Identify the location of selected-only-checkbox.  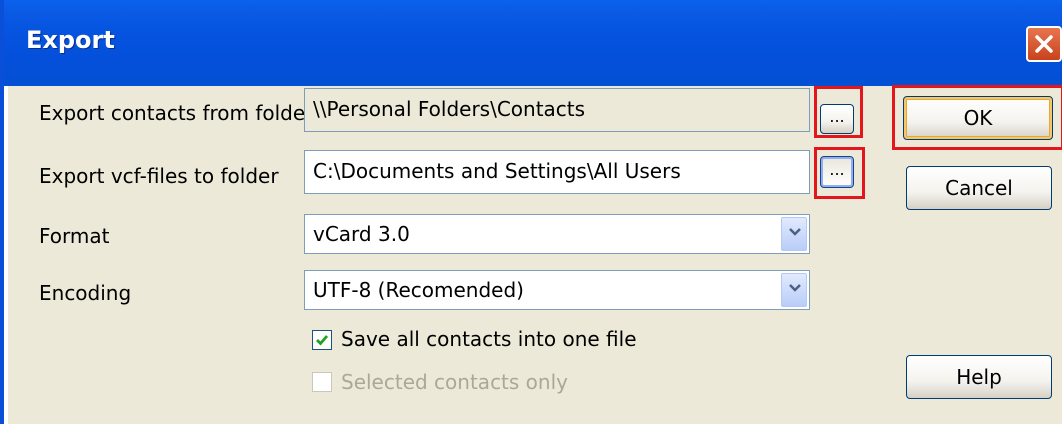
(322, 382).